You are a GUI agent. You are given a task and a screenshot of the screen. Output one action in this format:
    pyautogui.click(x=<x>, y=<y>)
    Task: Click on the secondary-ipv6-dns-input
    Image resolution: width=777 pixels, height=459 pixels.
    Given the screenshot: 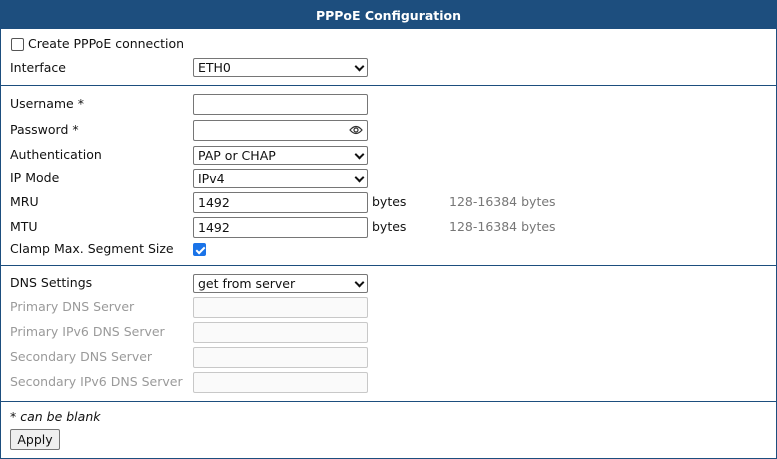 What is the action you would take?
    pyautogui.click(x=280, y=382)
    